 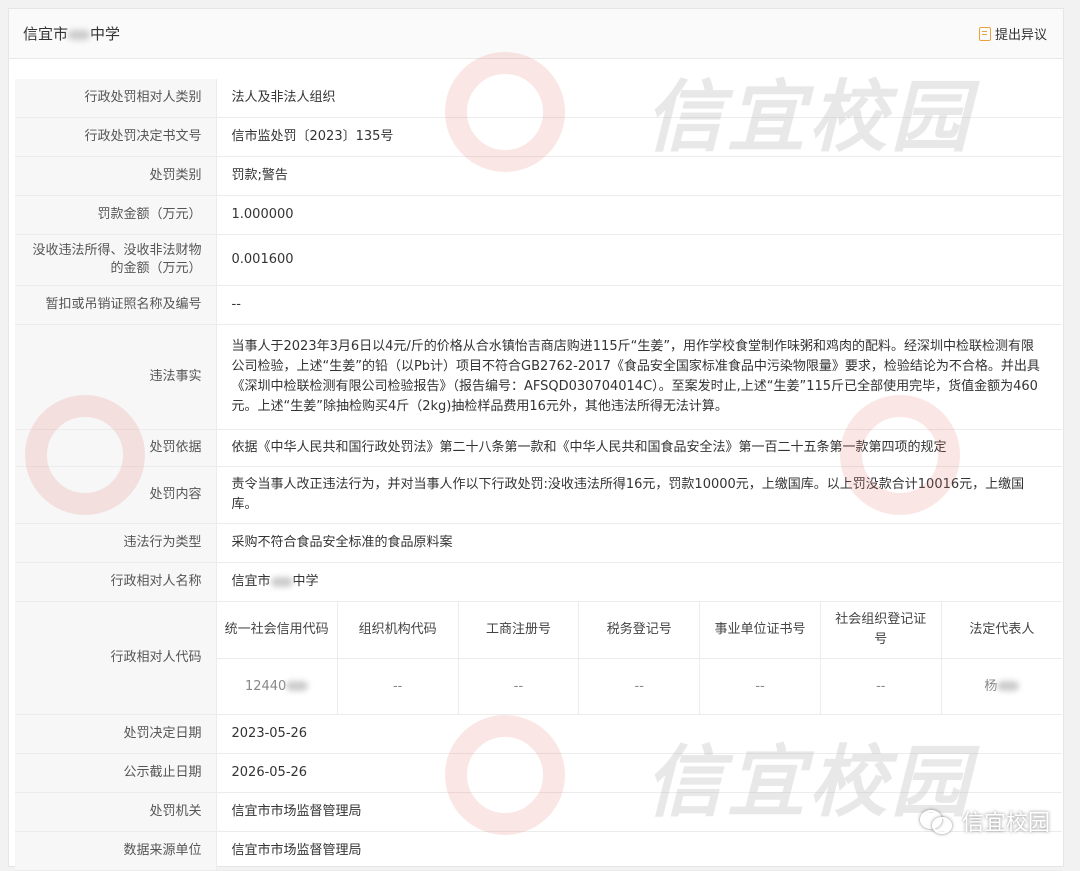 I want to click on row-value: 信宜市 中学, so click(x=639, y=582).